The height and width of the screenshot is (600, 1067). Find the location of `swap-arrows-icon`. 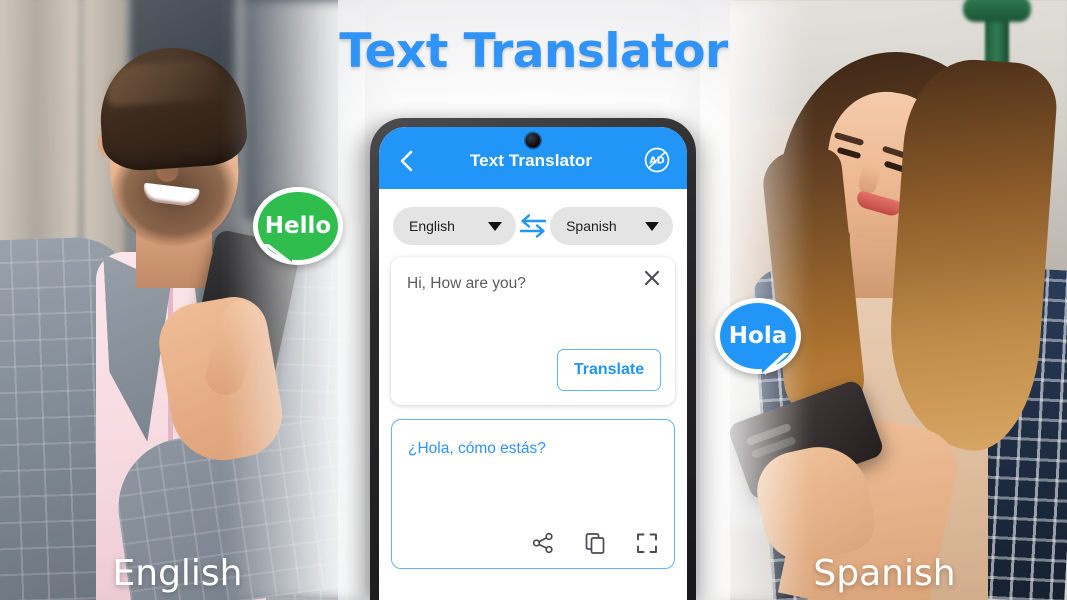

swap-arrows-icon is located at coordinates (533, 226).